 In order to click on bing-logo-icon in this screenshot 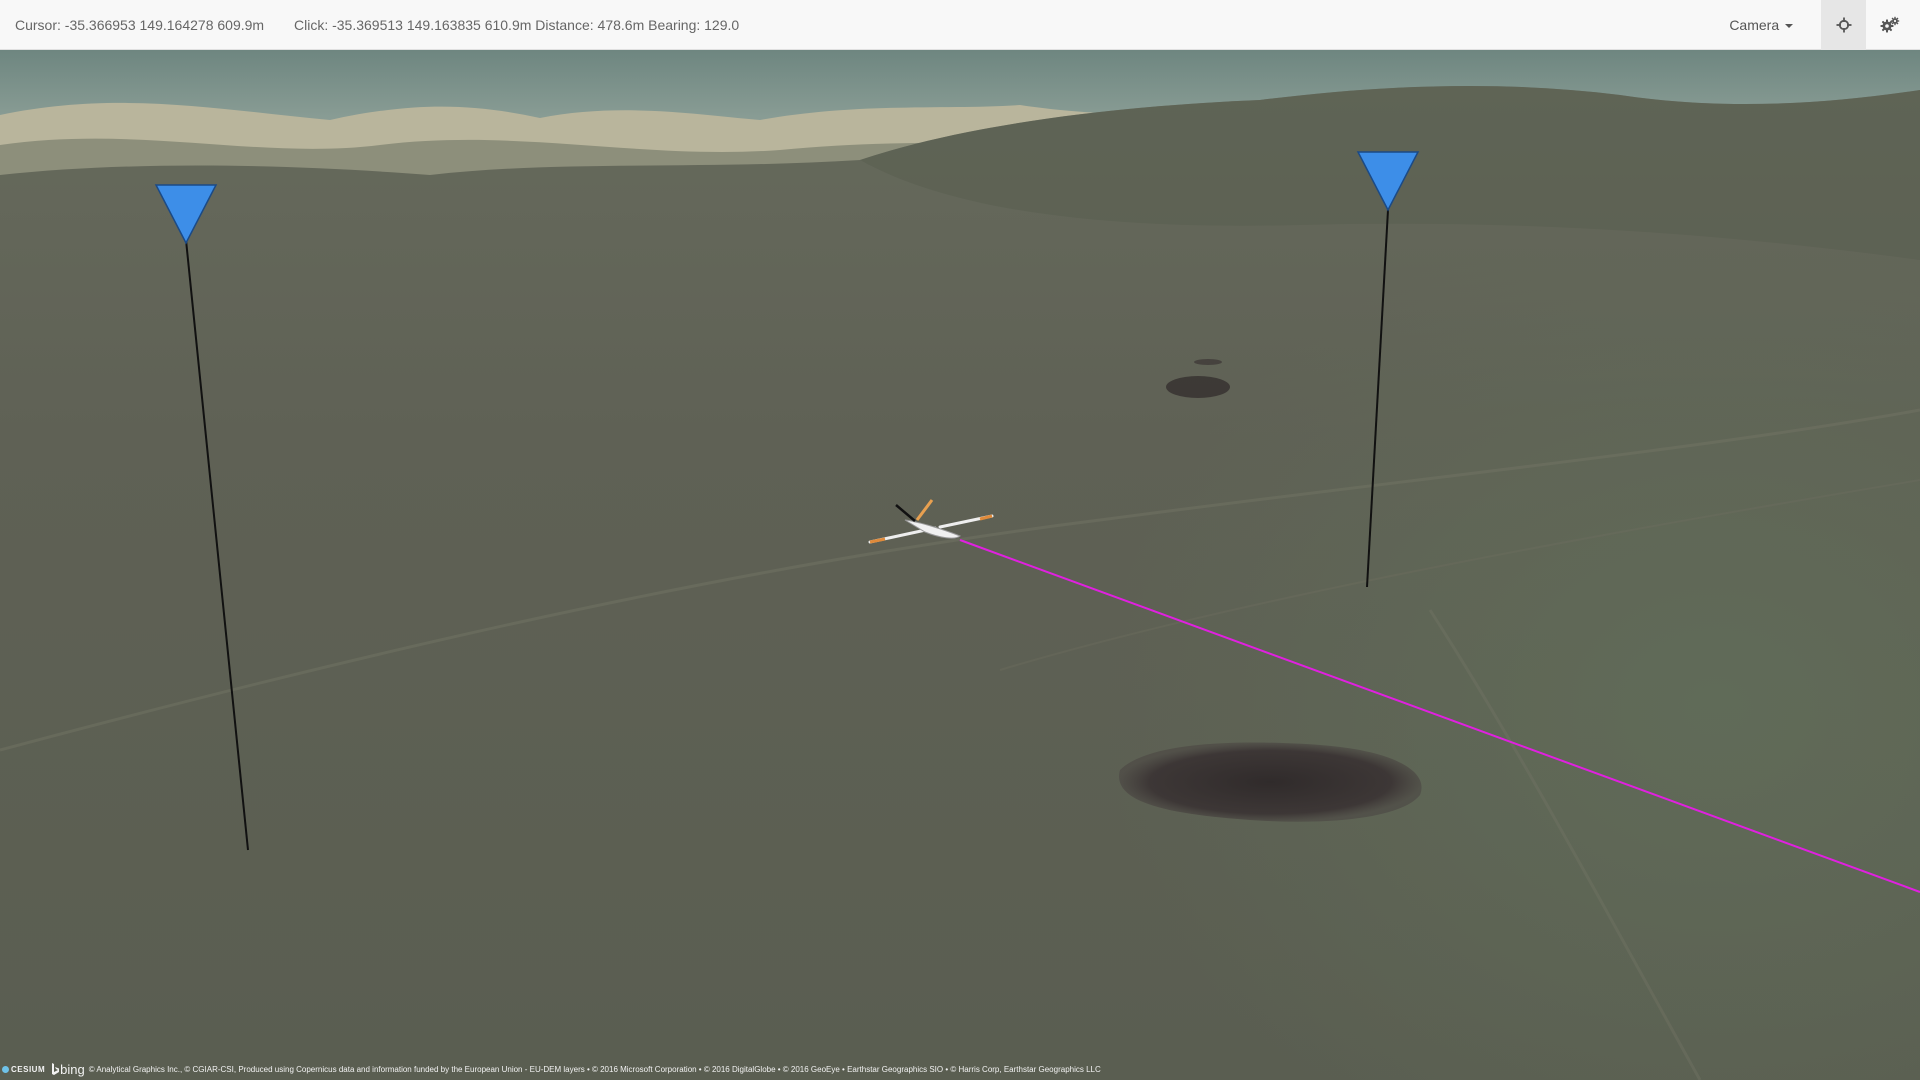, I will do `click(56, 1068)`.